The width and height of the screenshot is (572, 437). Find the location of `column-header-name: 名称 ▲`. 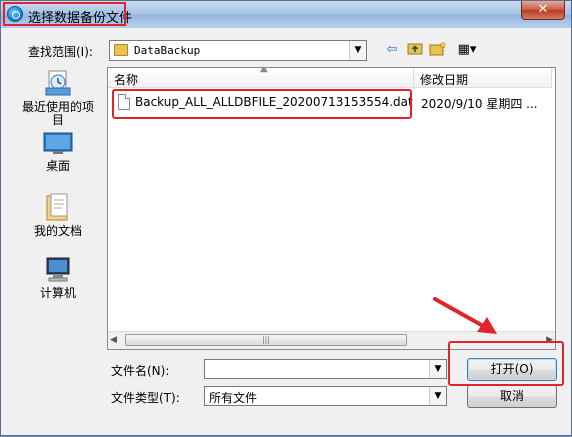

column-header-name: 名称 ▲ is located at coordinates (261, 78).